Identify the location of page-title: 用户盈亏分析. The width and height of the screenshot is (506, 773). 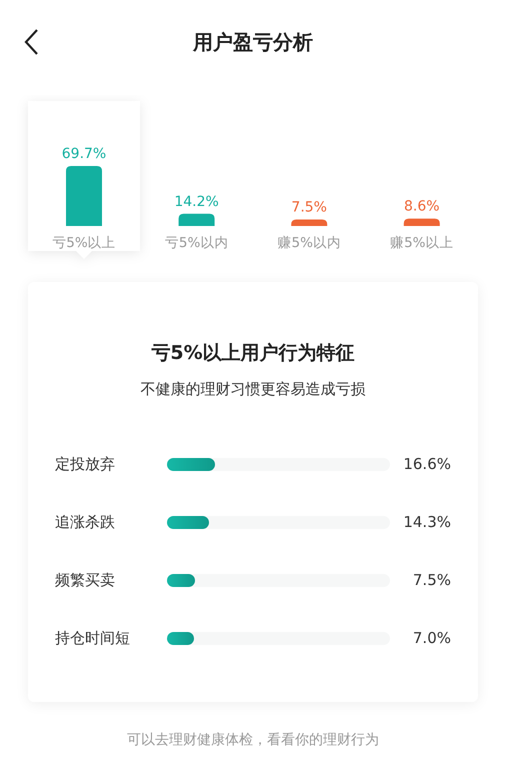
(253, 42).